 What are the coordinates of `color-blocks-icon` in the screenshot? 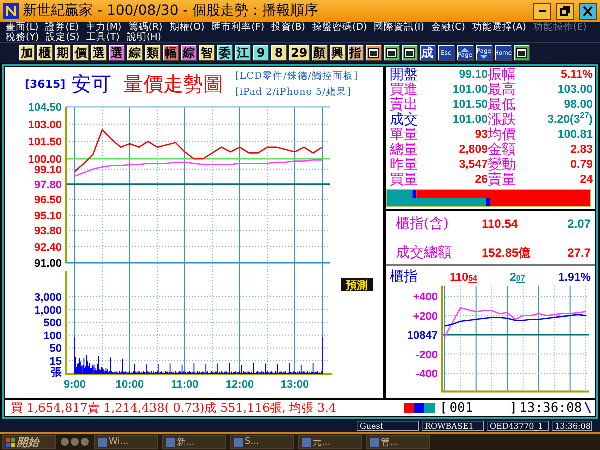 It's located at (419, 408).